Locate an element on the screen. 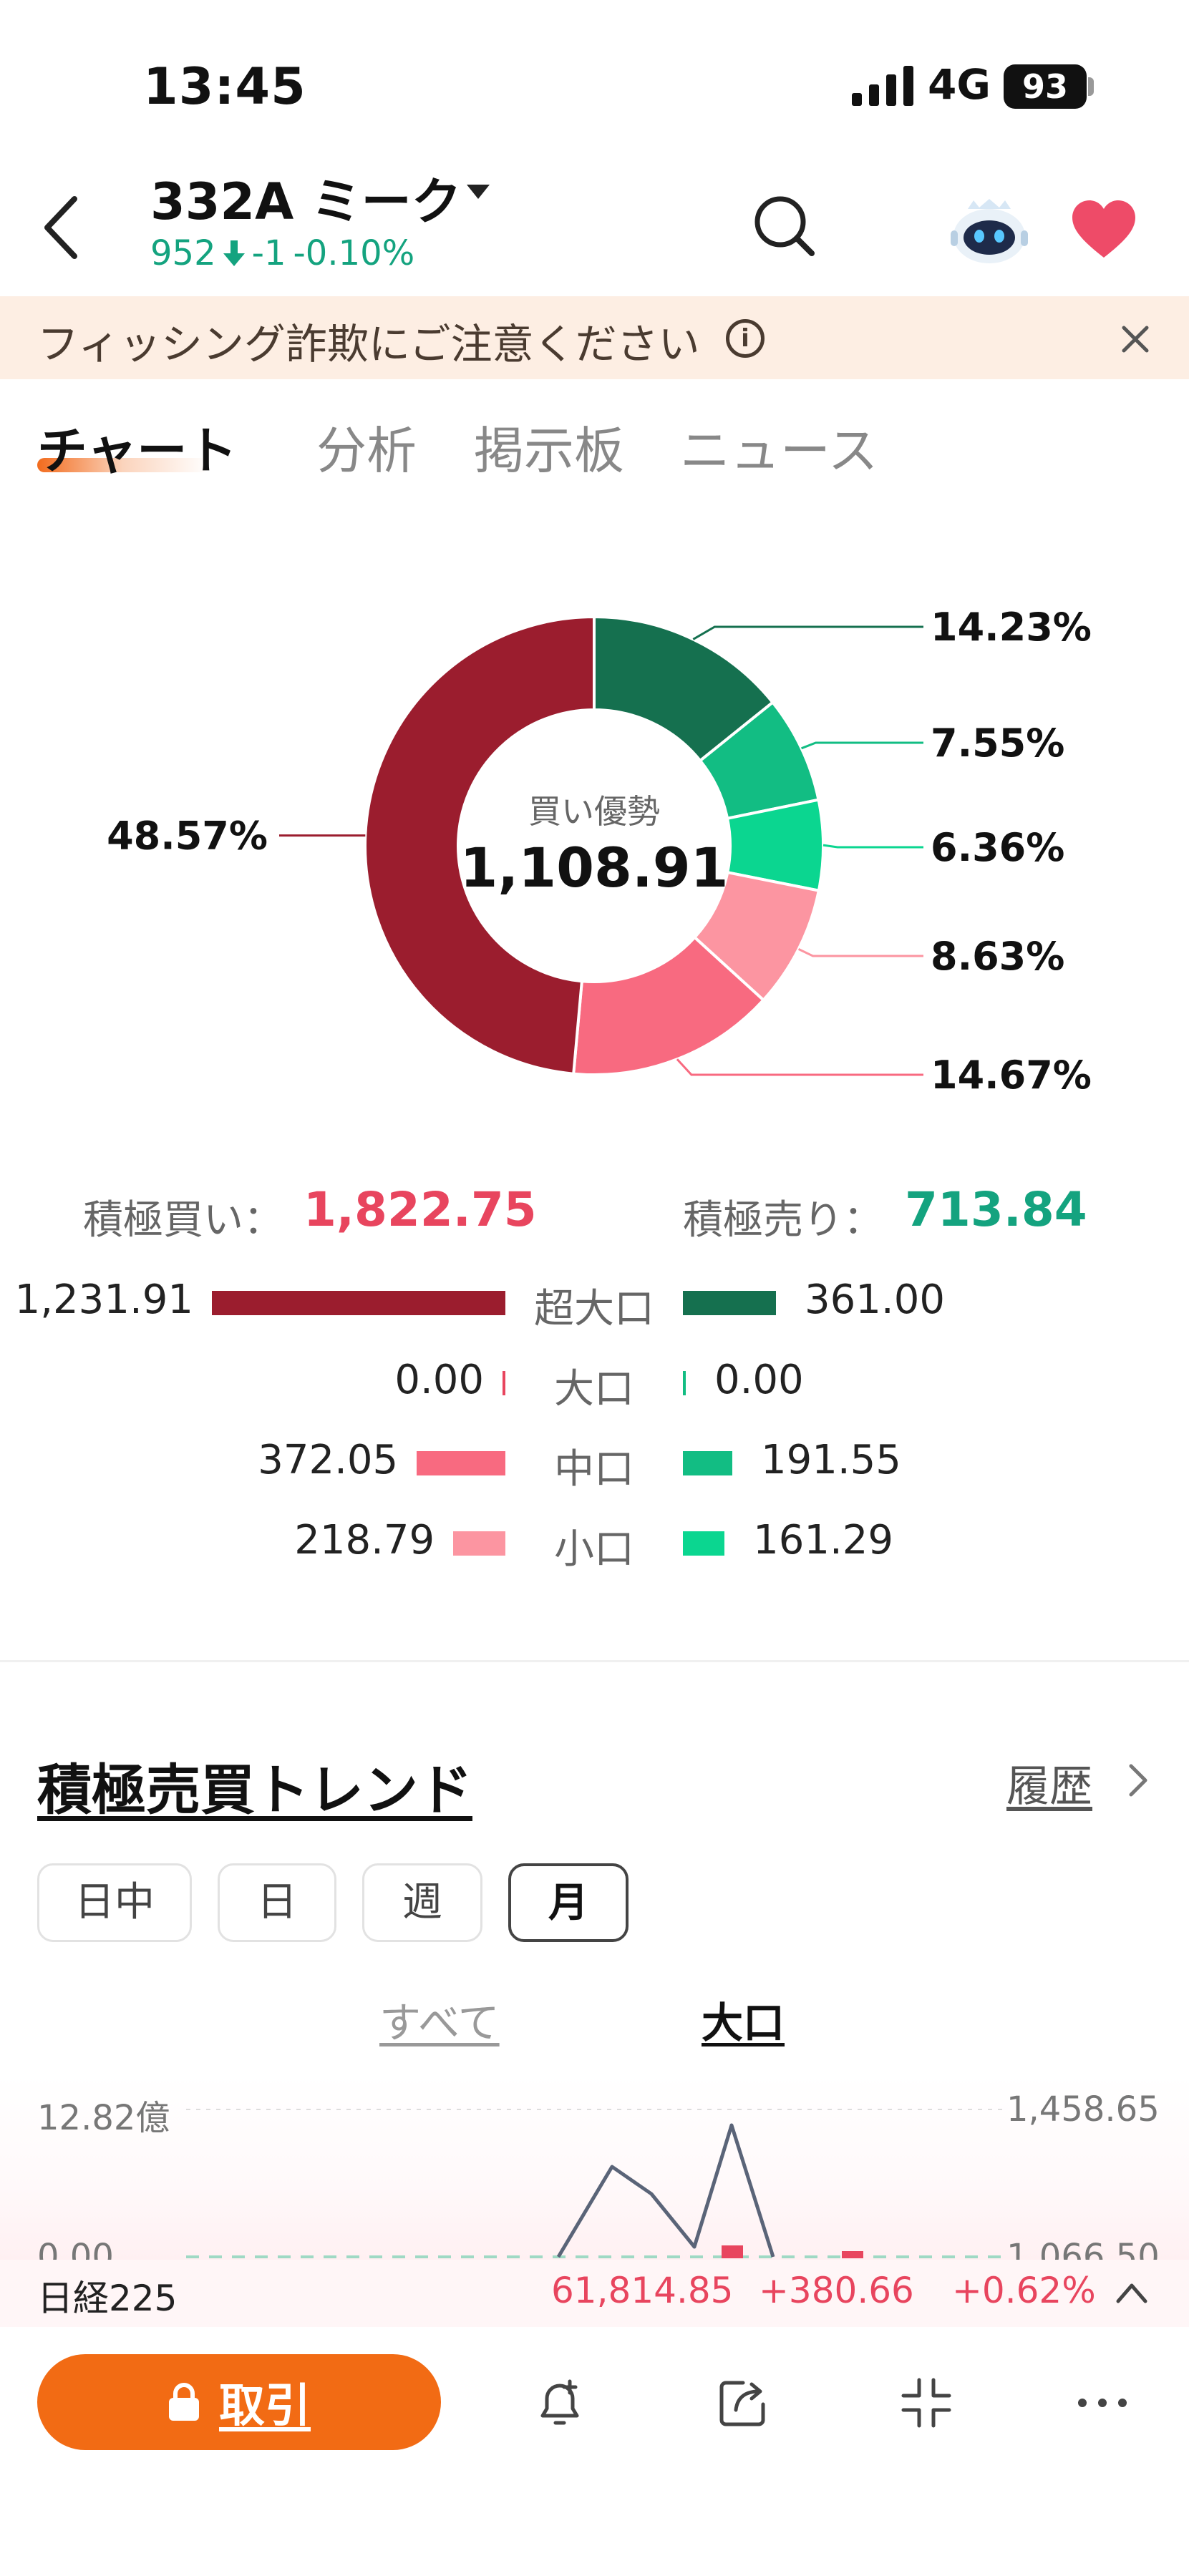  right-axis-max: 1,458.65 is located at coordinates (1083, 2109).